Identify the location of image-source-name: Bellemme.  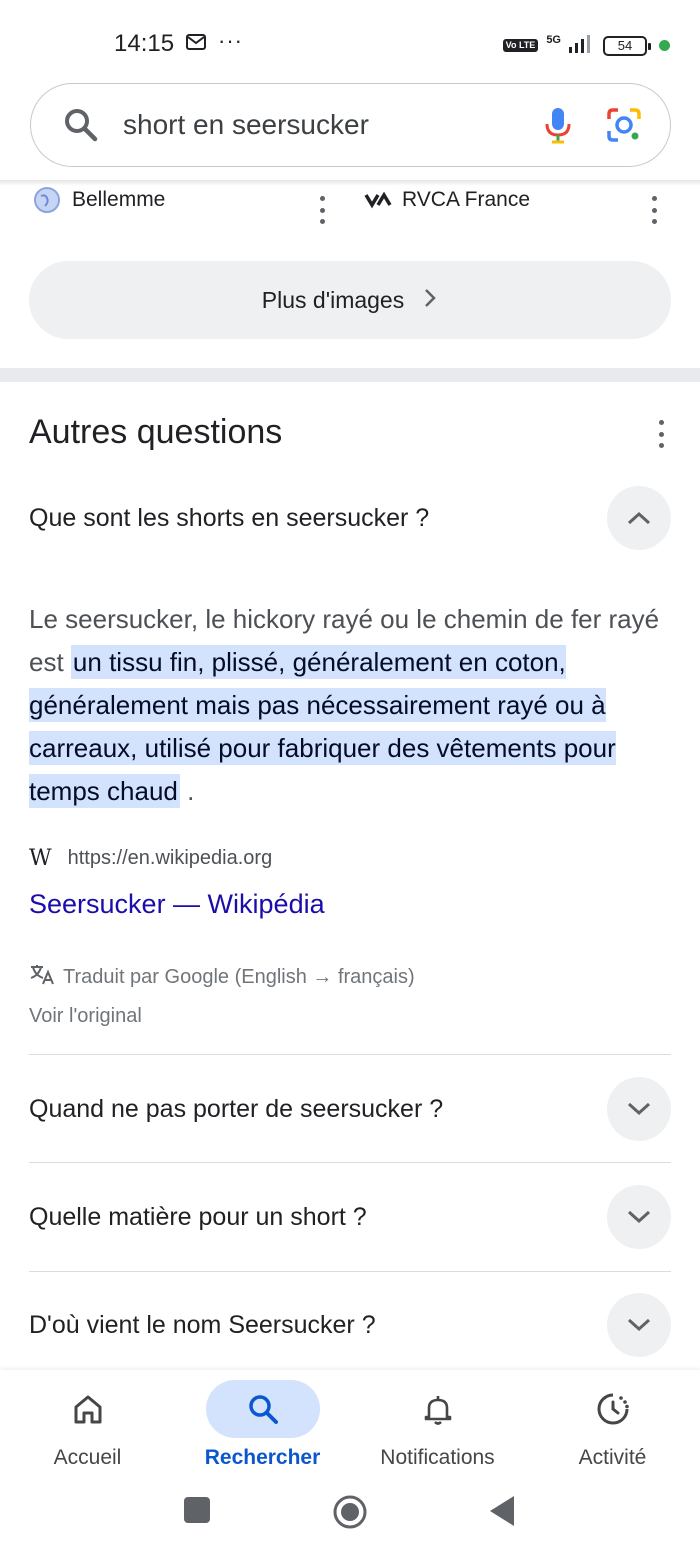
(119, 199).